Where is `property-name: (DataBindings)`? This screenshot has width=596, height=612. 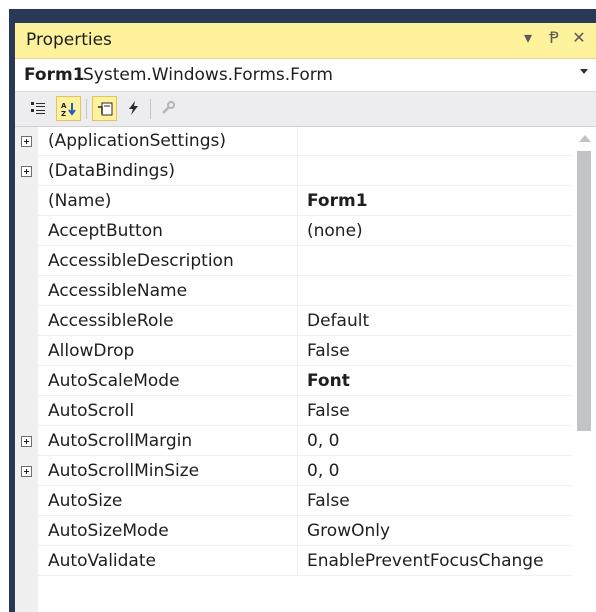 property-name: (DataBindings) is located at coordinates (168, 171).